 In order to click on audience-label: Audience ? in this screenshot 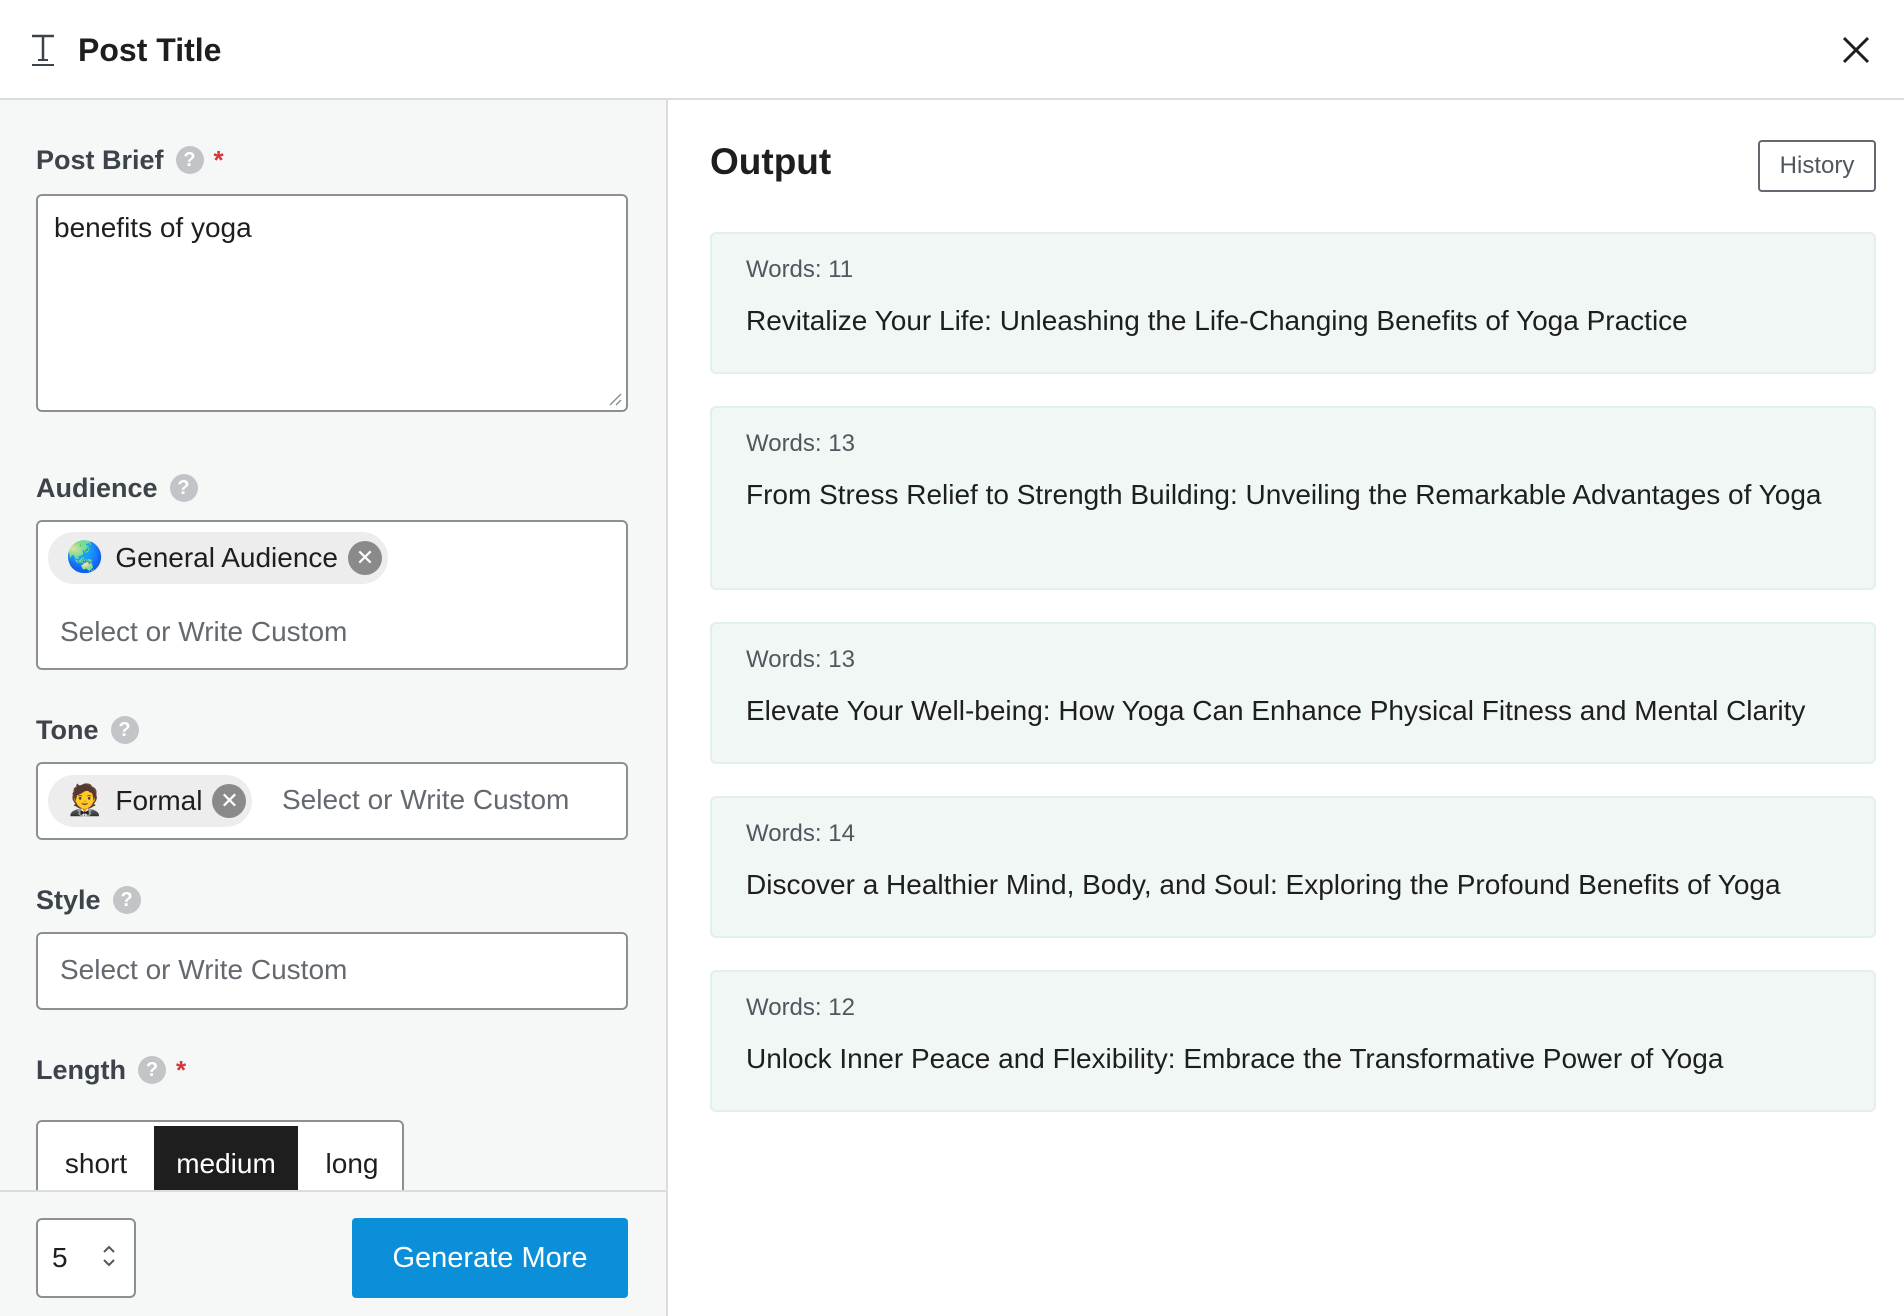, I will do `click(117, 488)`.